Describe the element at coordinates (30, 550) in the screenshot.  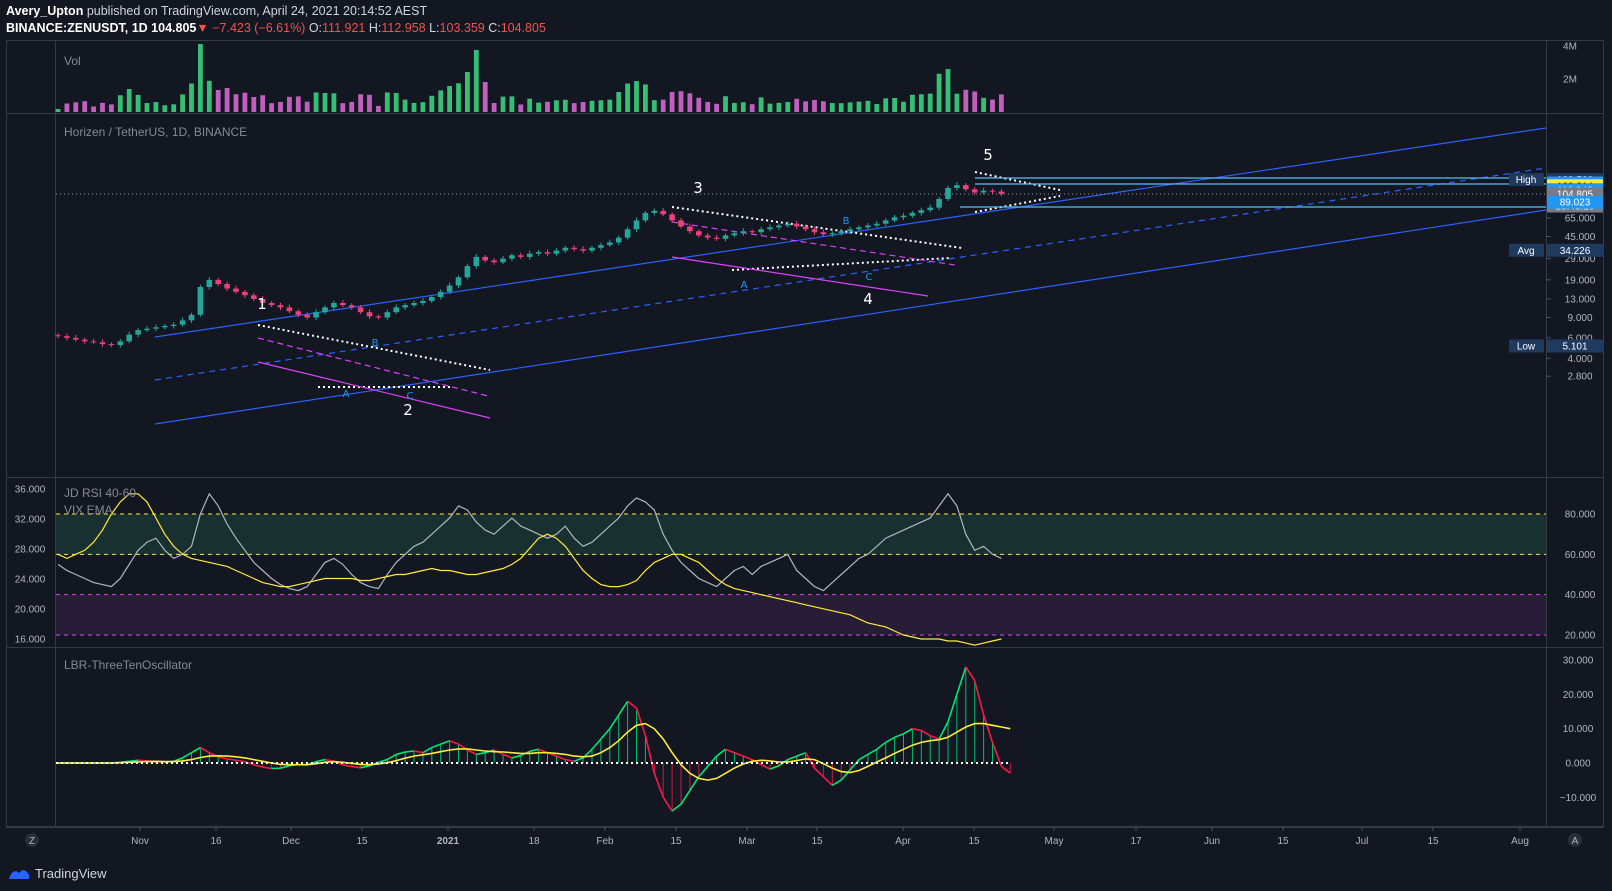
I see `vix-tick-label: 28.000` at that location.